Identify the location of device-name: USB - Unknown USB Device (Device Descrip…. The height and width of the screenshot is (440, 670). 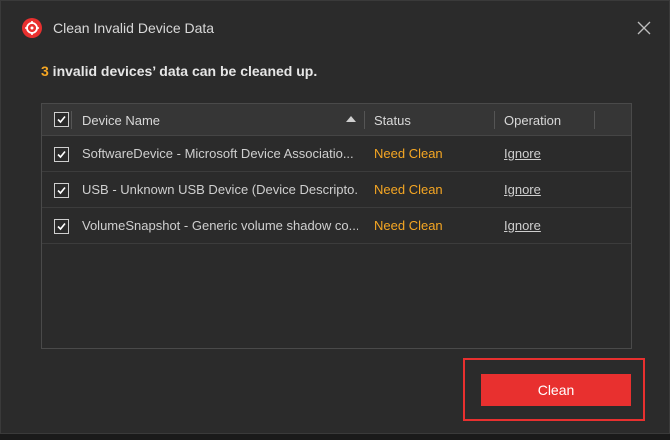
(220, 189).